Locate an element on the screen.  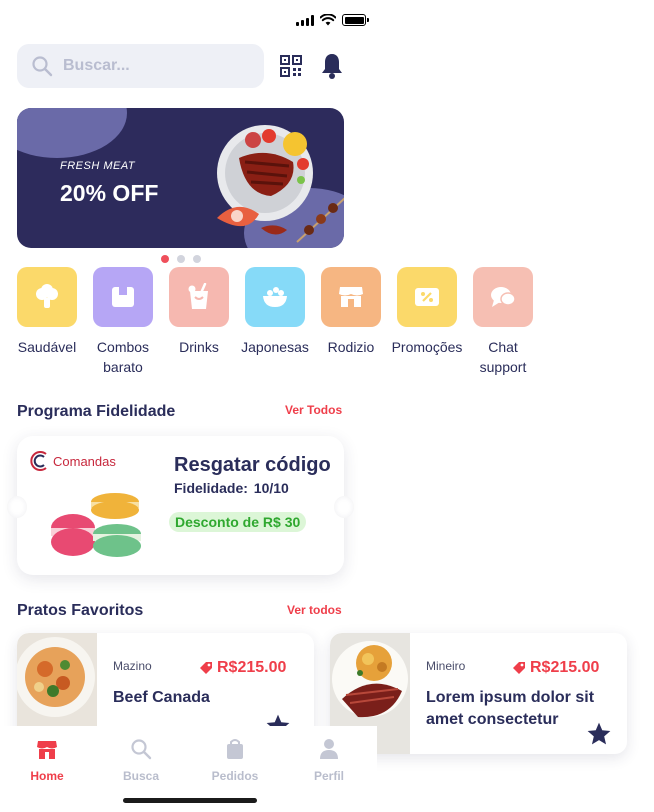
drink-icon is located at coordinates (198, 296).